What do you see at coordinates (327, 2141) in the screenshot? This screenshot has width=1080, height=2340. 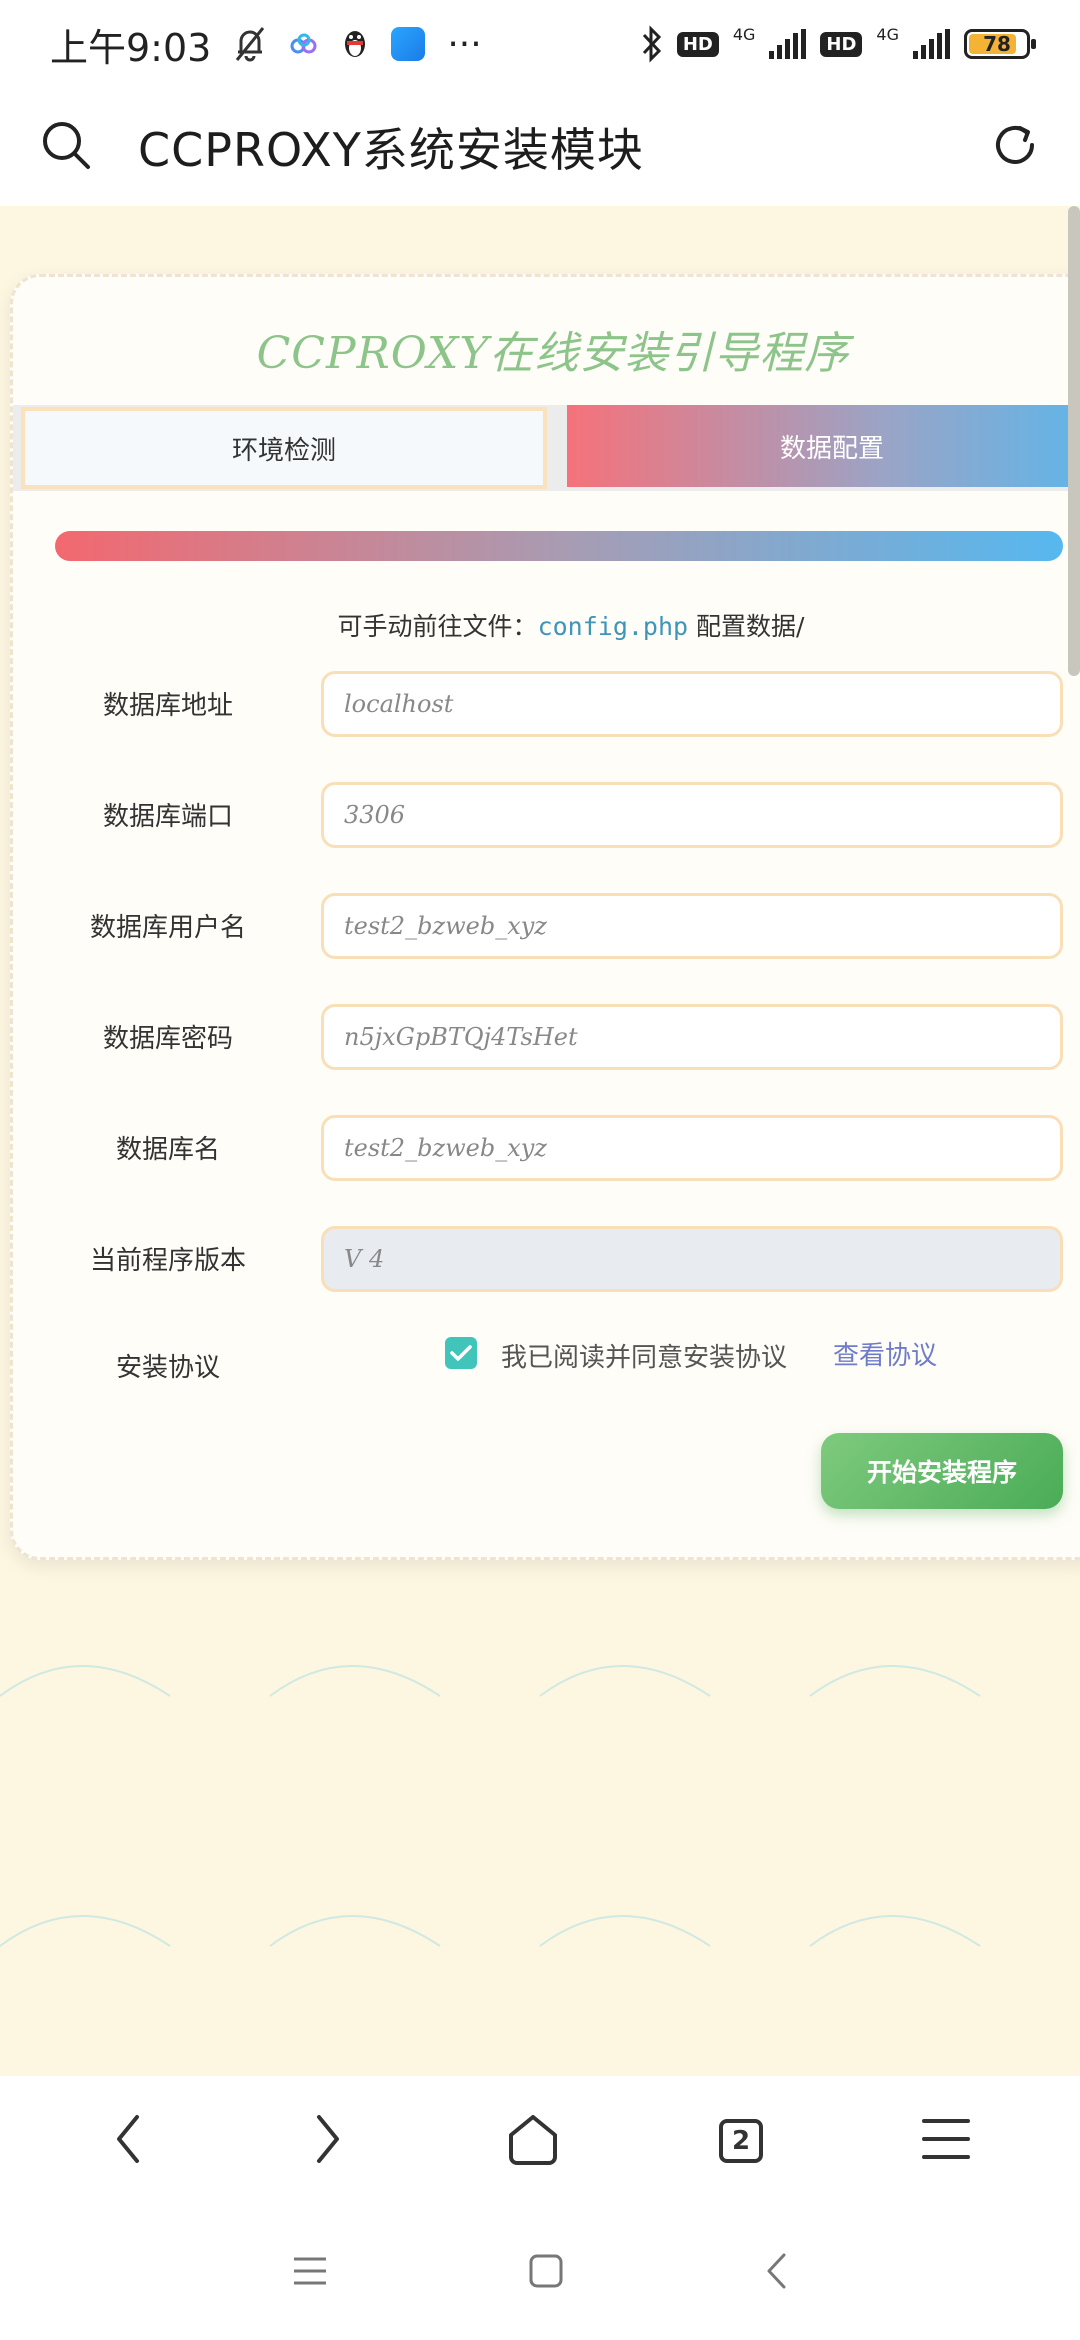 I see `forward-icon` at bounding box center [327, 2141].